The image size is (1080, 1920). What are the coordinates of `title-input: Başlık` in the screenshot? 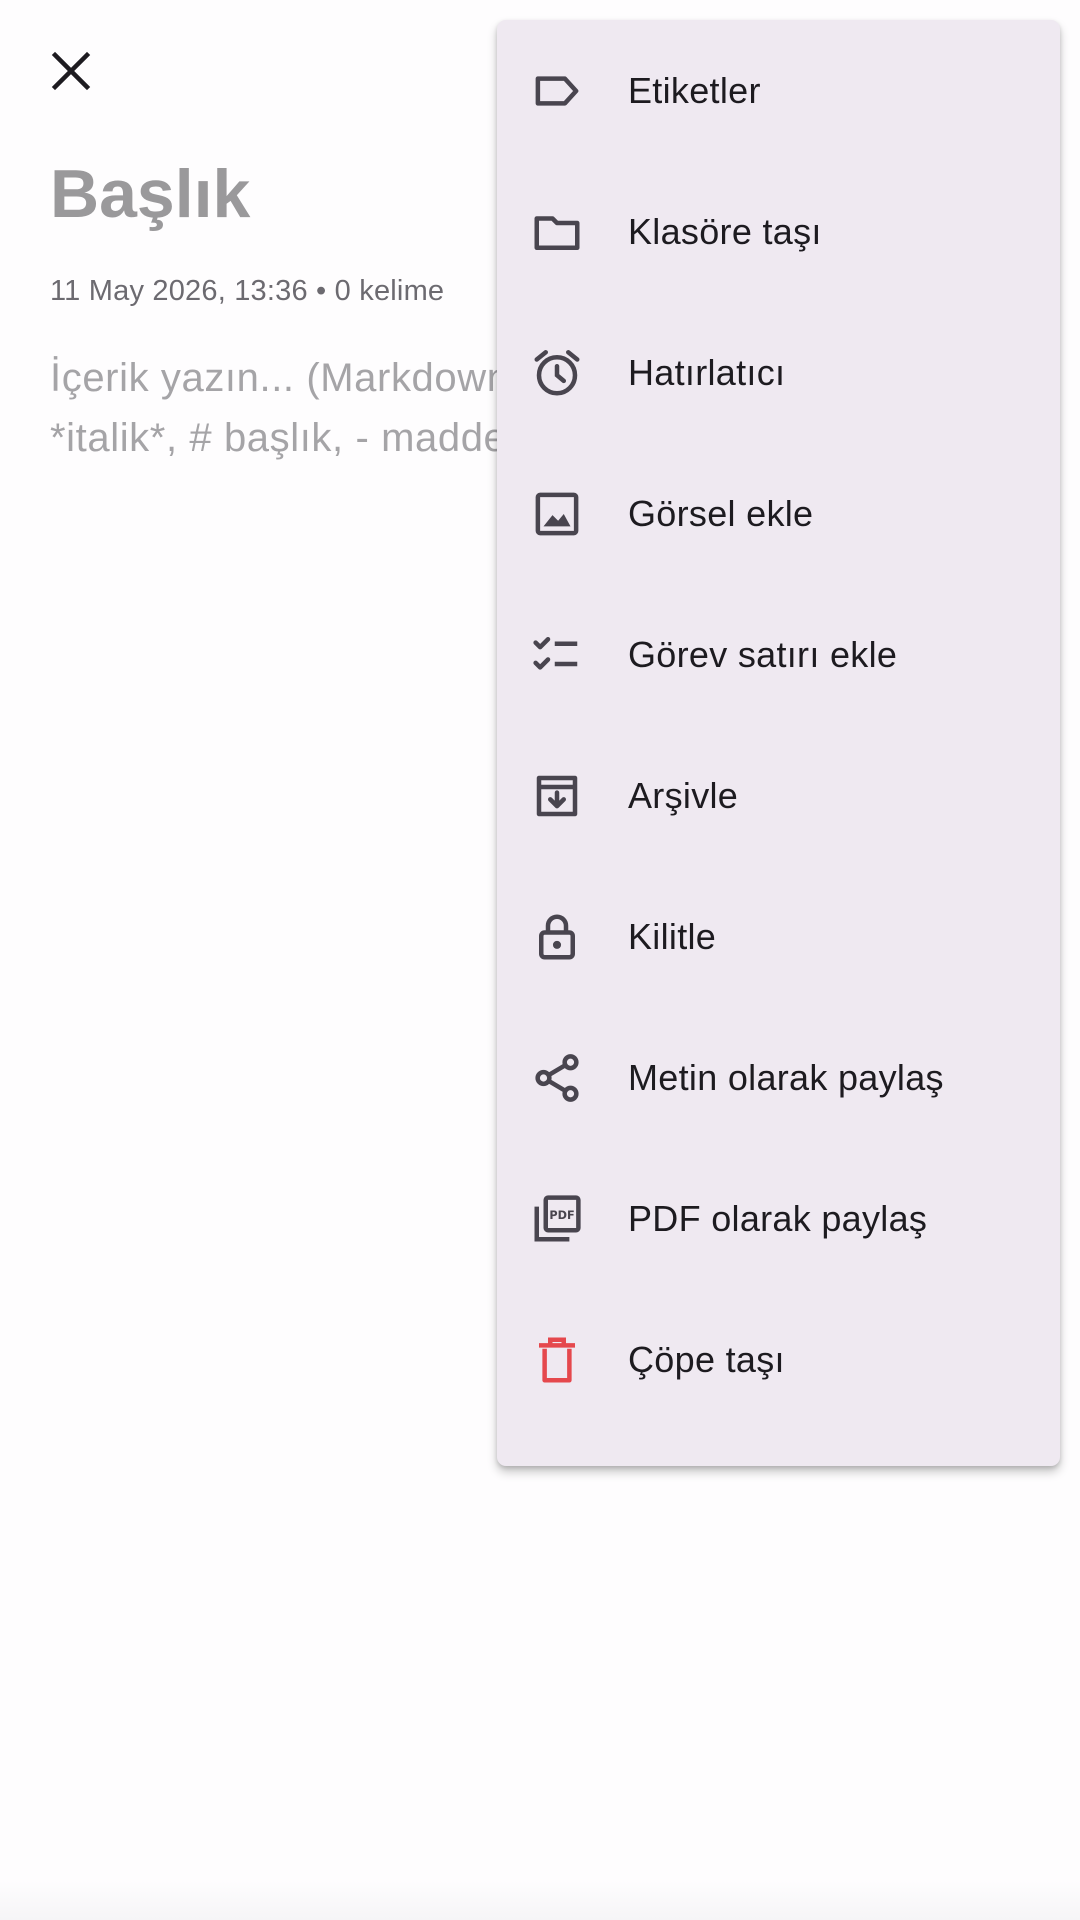 It's located at (150, 194).